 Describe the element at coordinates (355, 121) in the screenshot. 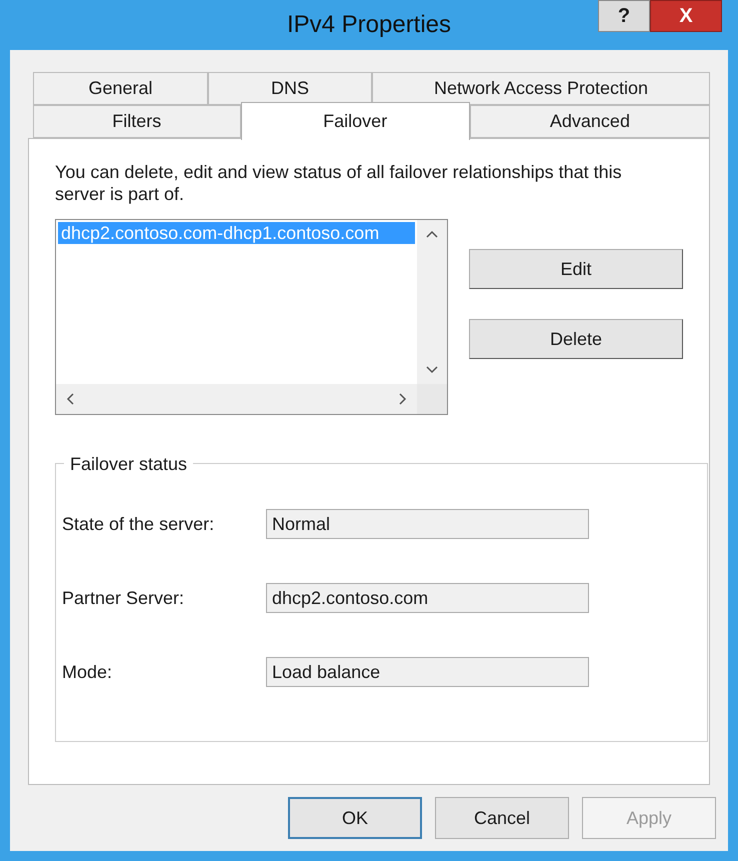

I see `tab: Failover` at that location.